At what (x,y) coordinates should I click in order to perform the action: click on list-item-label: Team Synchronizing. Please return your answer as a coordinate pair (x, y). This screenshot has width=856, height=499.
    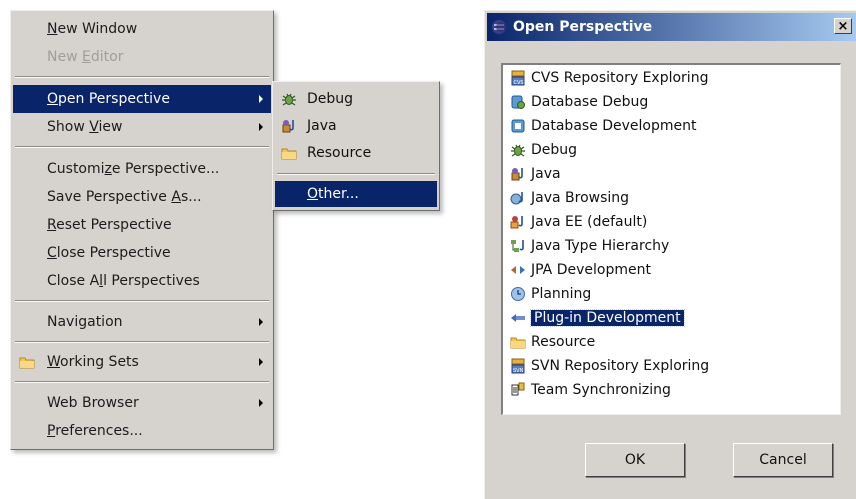
    Looking at the image, I should click on (601, 390).